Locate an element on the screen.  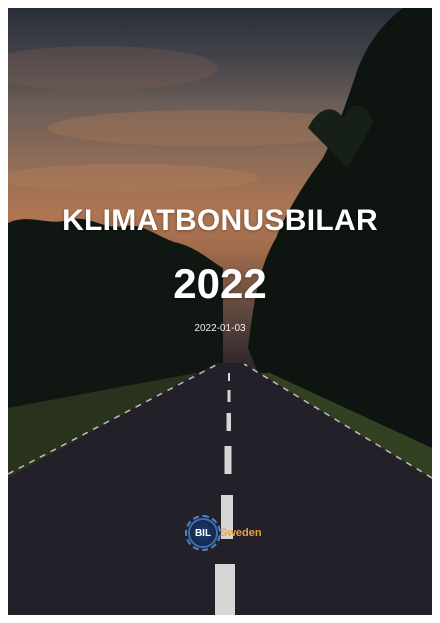
logo-mark-text: BIL is located at coordinates (203, 533).